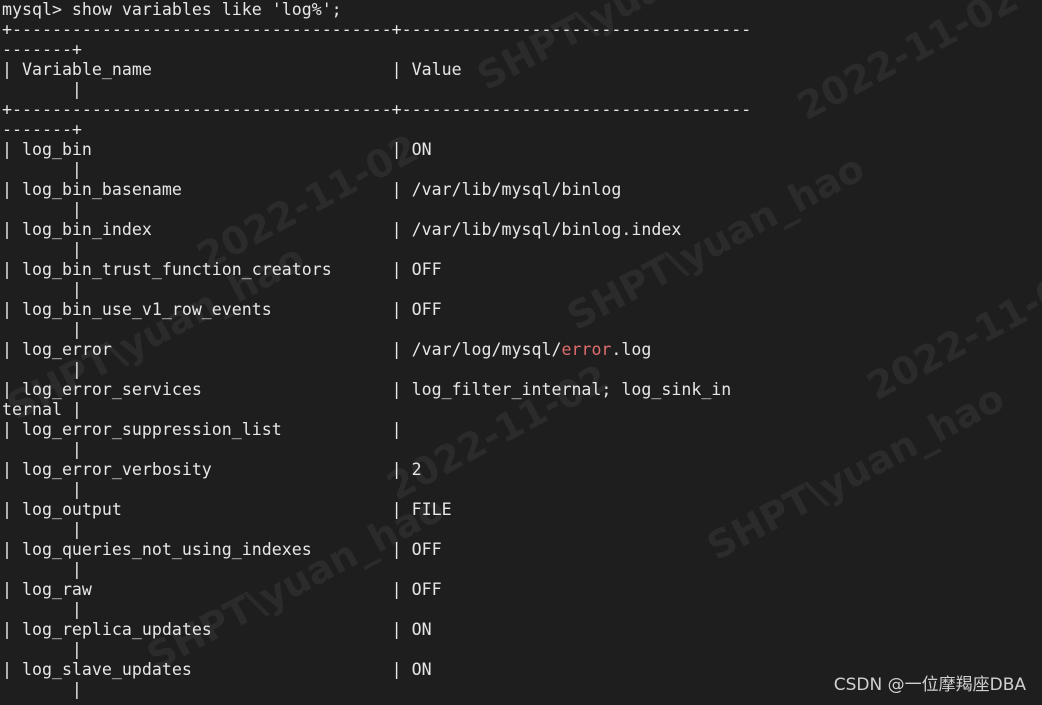 The image size is (1042, 705). I want to click on terminal-line: | log_bin_trust_function_creators | OFF, so click(376, 270).